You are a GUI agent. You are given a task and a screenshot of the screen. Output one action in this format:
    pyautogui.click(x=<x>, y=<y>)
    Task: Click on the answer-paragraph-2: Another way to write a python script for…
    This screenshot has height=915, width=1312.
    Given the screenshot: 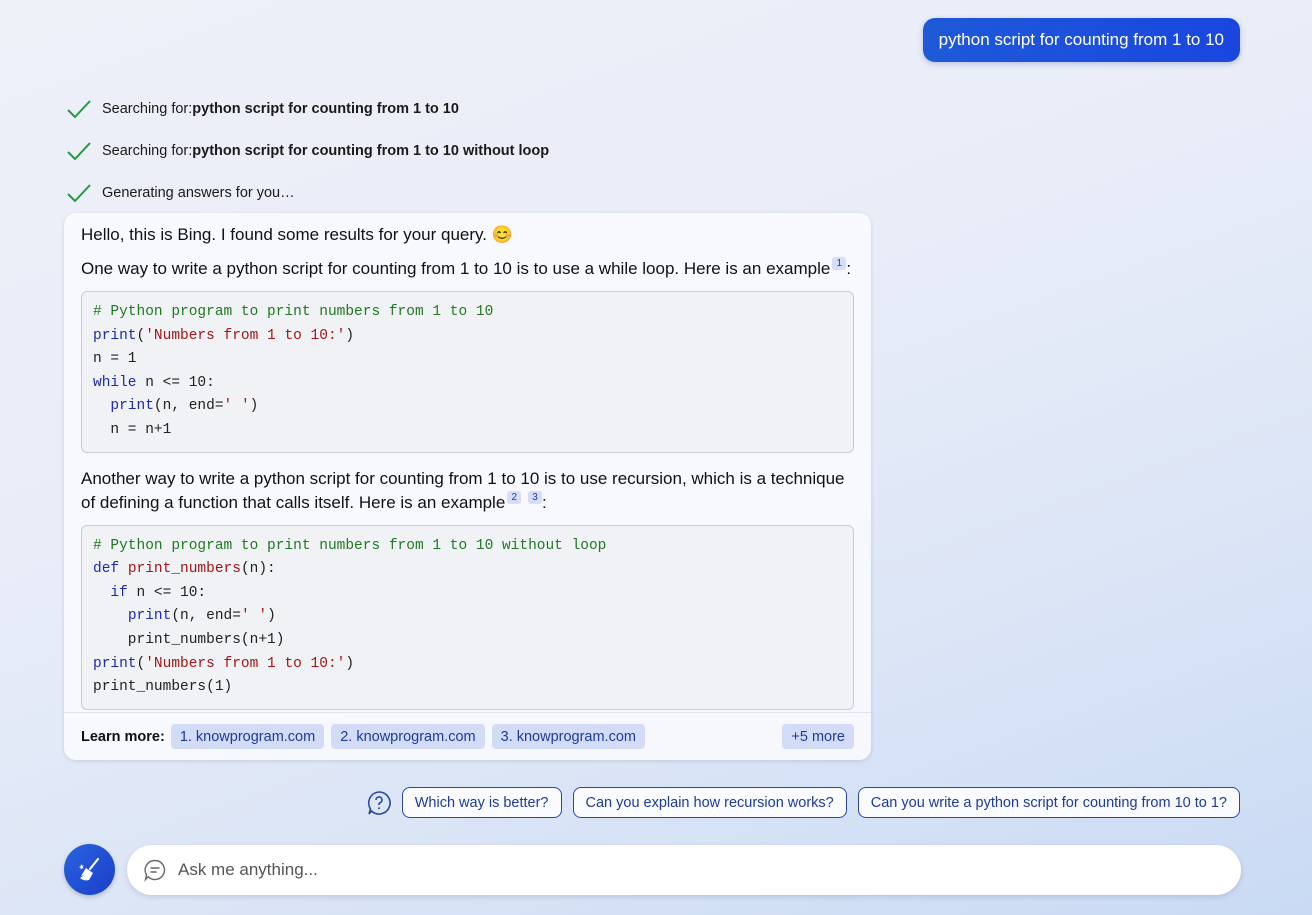 What is the action you would take?
    pyautogui.click(x=467, y=491)
    